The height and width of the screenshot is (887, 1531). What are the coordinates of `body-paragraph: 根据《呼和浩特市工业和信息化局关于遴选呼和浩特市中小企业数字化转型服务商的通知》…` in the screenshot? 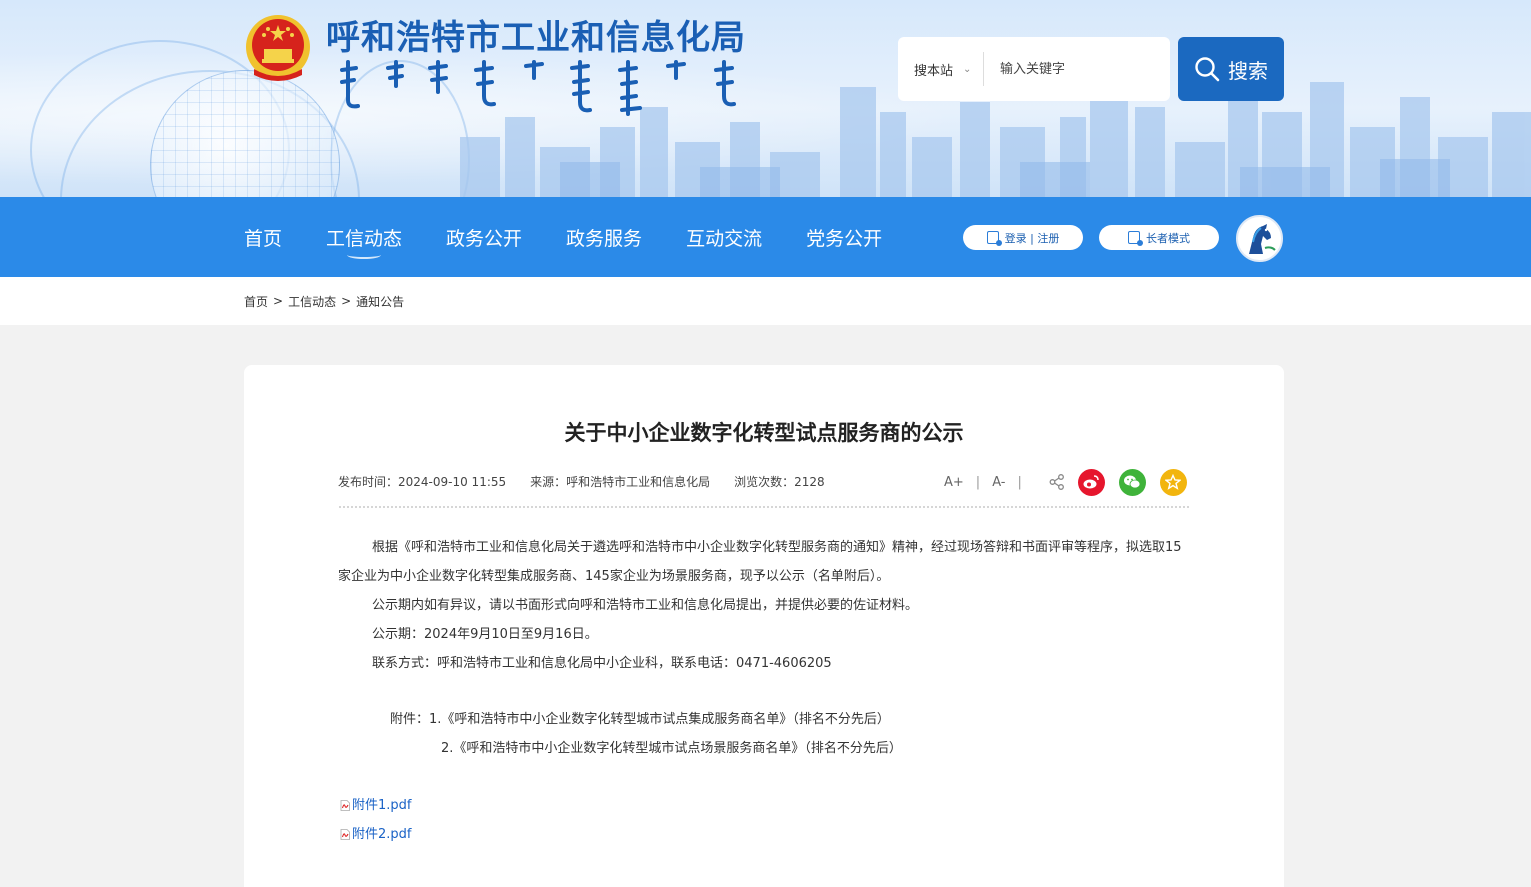 It's located at (760, 562).